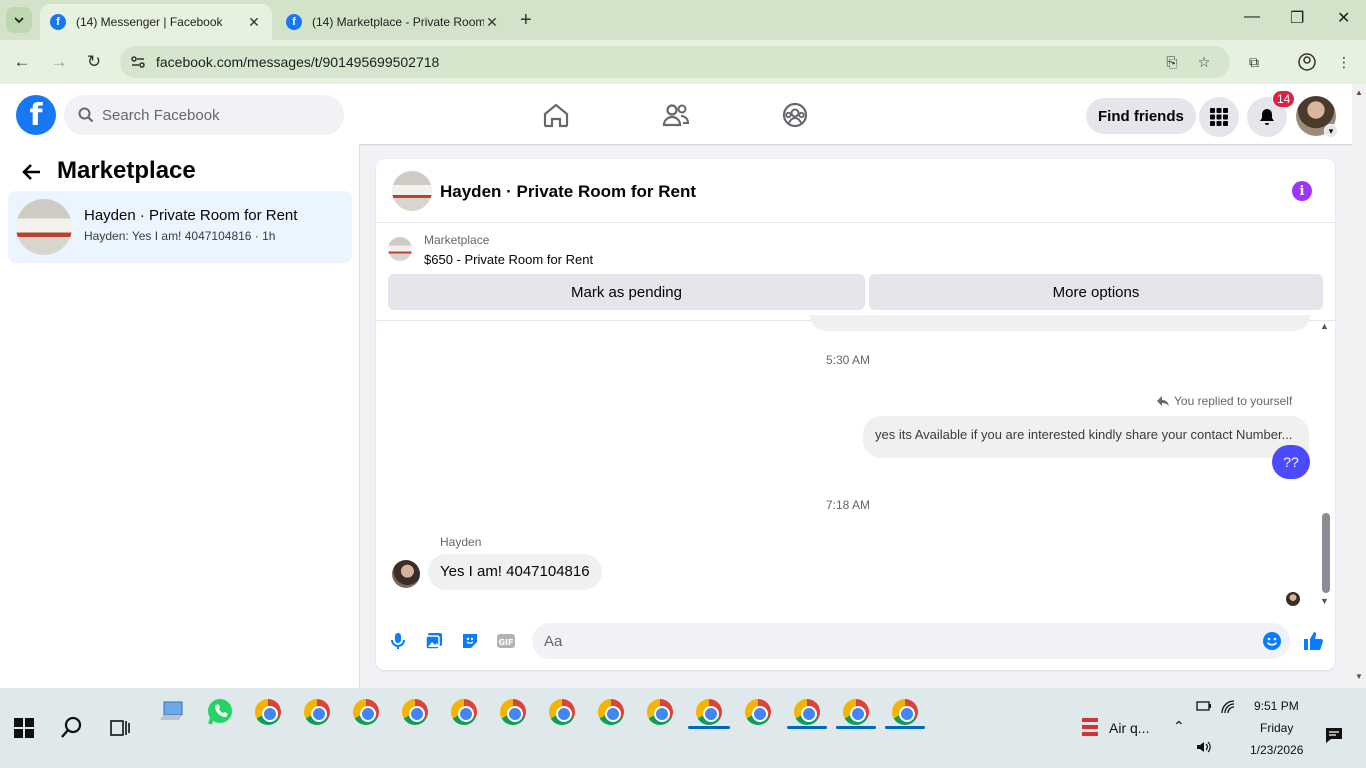  I want to click on chat-thumbnail, so click(412, 191).